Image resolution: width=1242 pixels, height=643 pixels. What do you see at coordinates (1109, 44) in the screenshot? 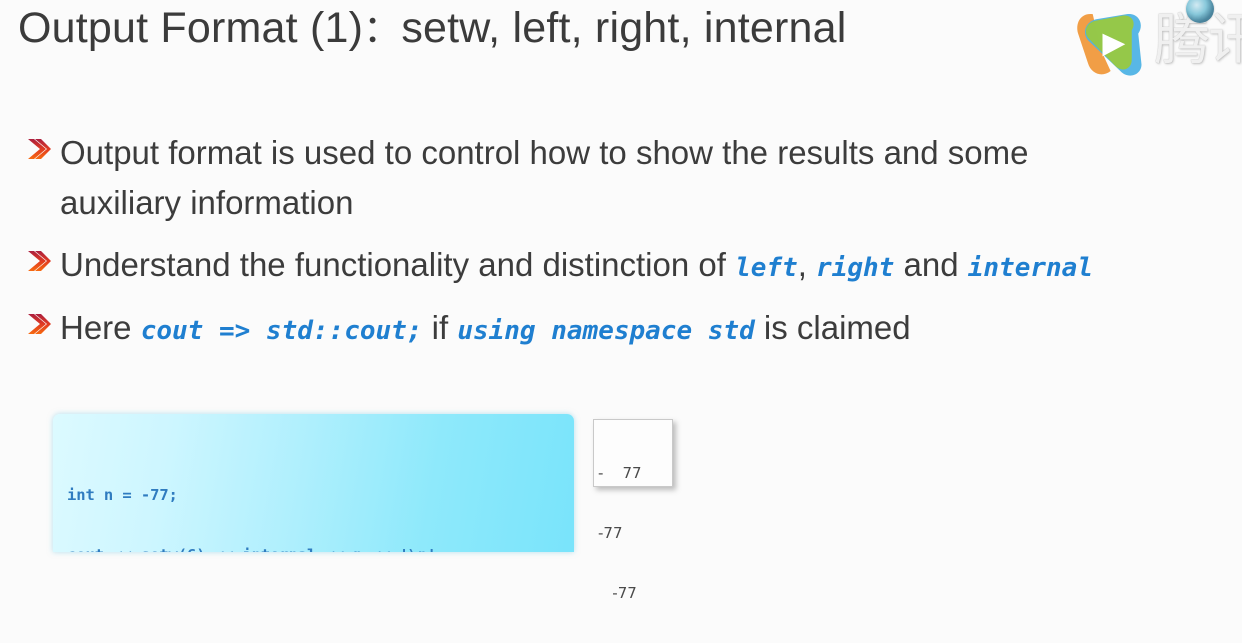
I see `tencent-video-play-logo-icon` at bounding box center [1109, 44].